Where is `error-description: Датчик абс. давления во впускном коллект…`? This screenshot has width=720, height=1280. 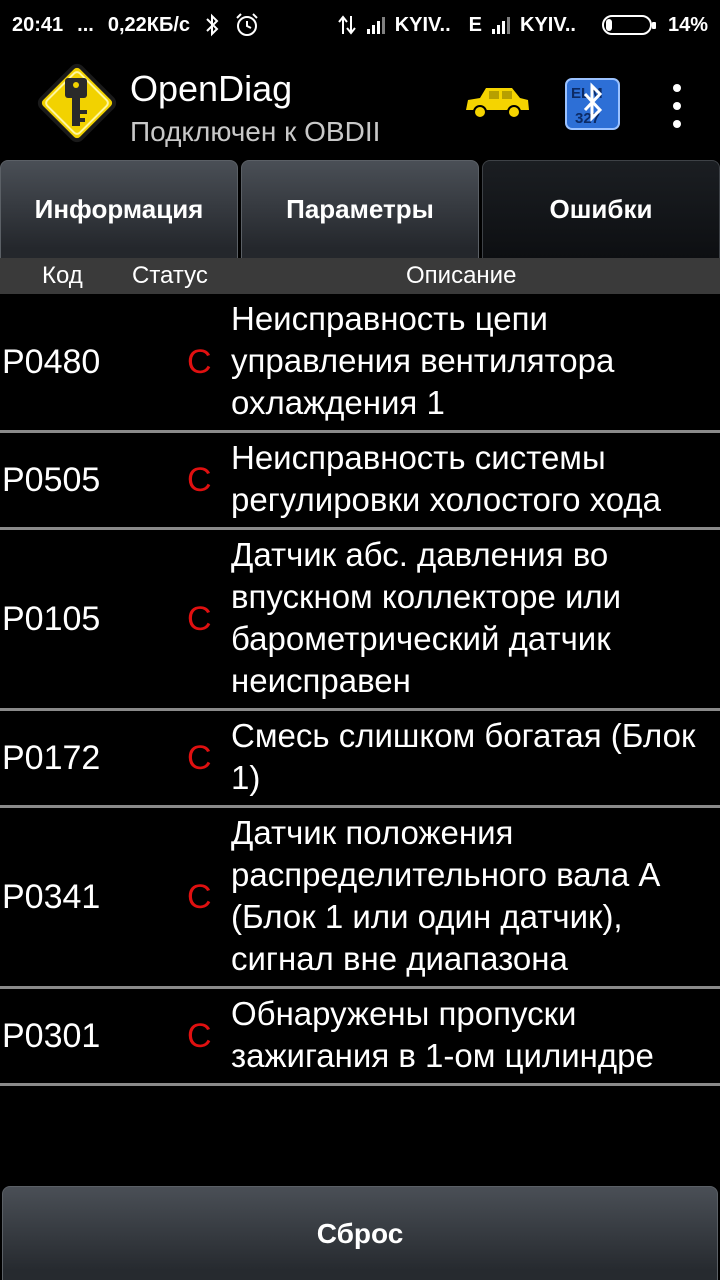
error-description: Датчик абс. давления во впускном коллект… is located at coordinates (426, 617).